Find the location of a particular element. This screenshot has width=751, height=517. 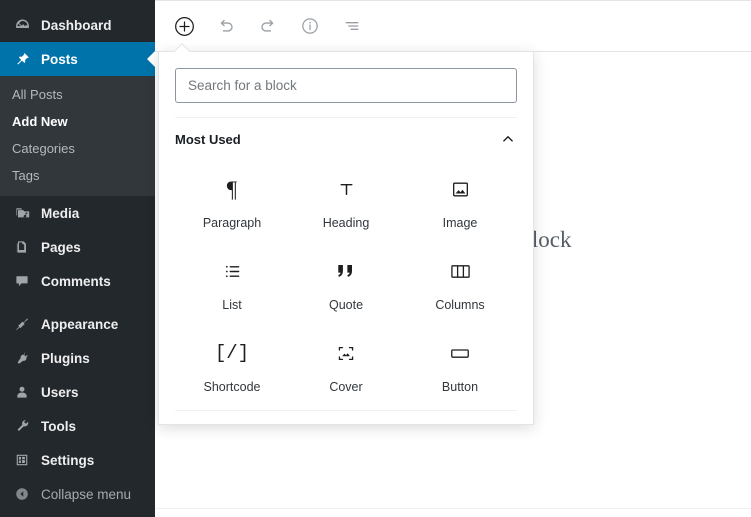

block-item-quote: Quote is located at coordinates (346, 287).